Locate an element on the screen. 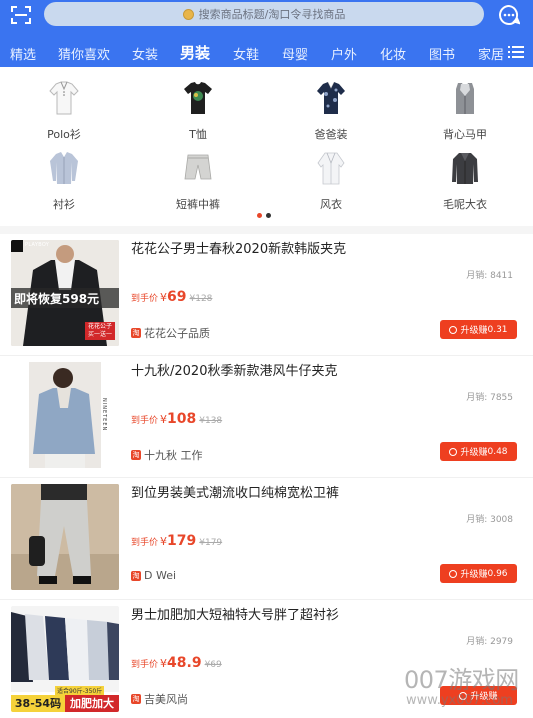  search-coin-icon is located at coordinates (188, 14).